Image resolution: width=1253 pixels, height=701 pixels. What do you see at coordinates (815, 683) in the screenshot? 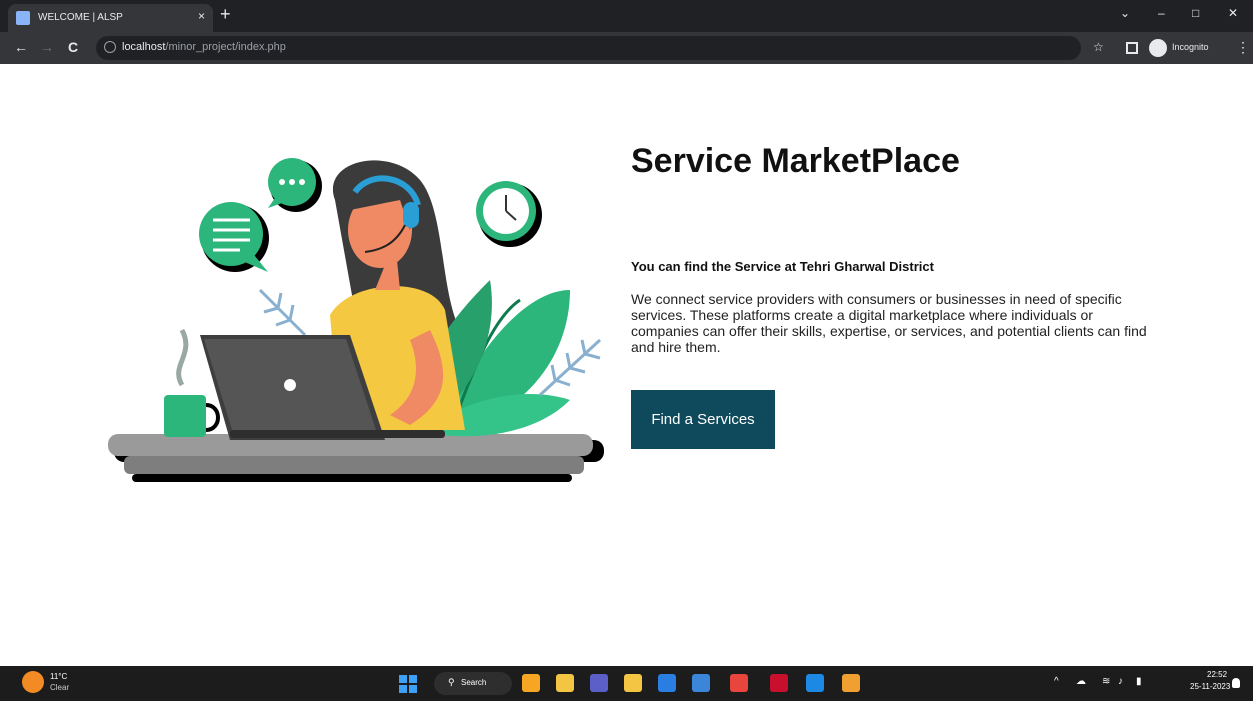
I see `edge-icon` at bounding box center [815, 683].